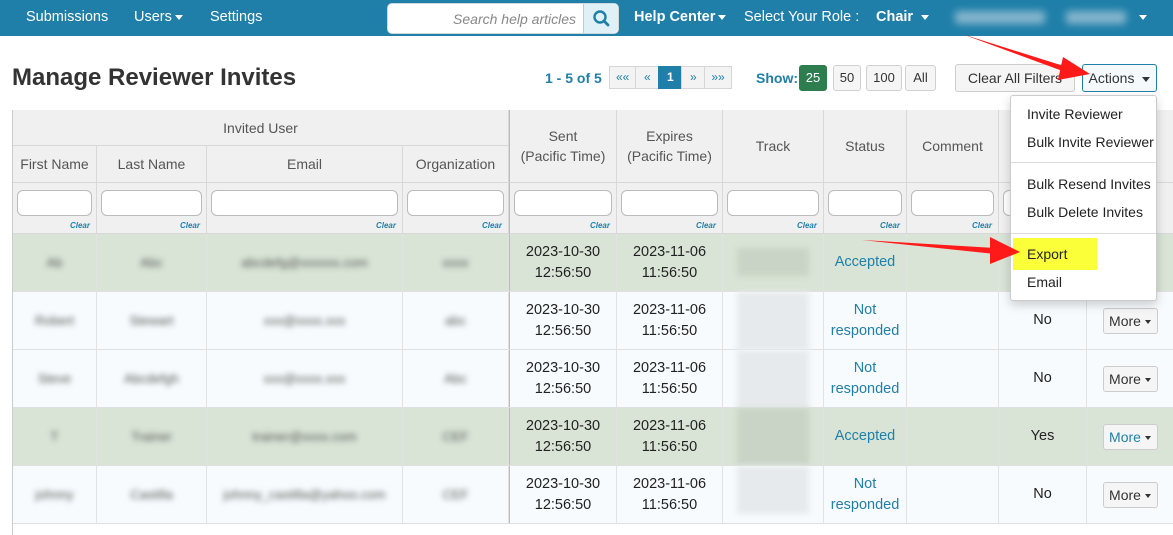 Image resolution: width=1173 pixels, height=535 pixels. I want to click on cell-email: johnny_castilla@yahoo.com, so click(305, 494).